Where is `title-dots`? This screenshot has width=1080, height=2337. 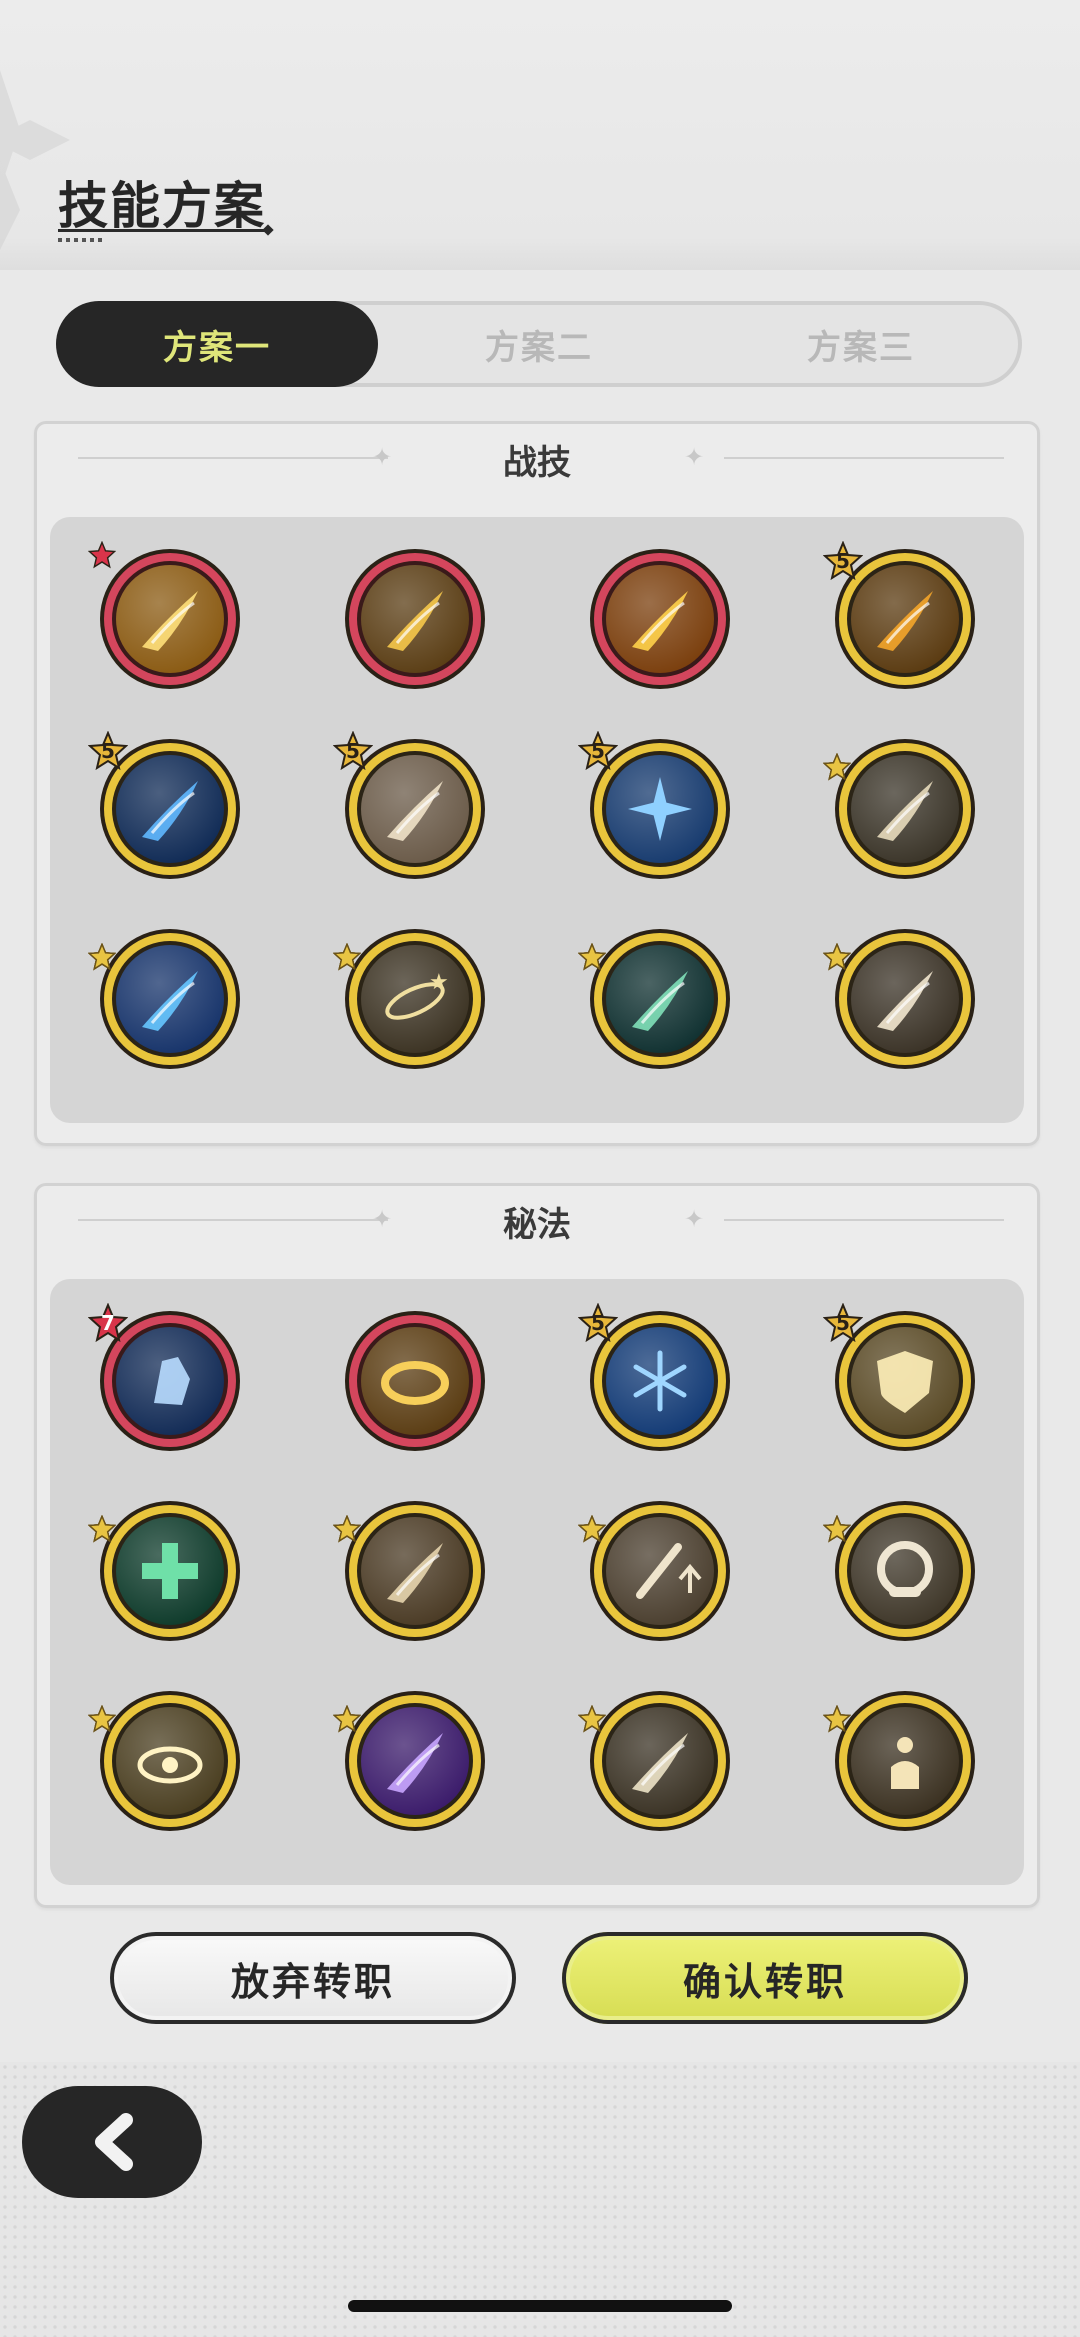 title-dots is located at coordinates (82, 240).